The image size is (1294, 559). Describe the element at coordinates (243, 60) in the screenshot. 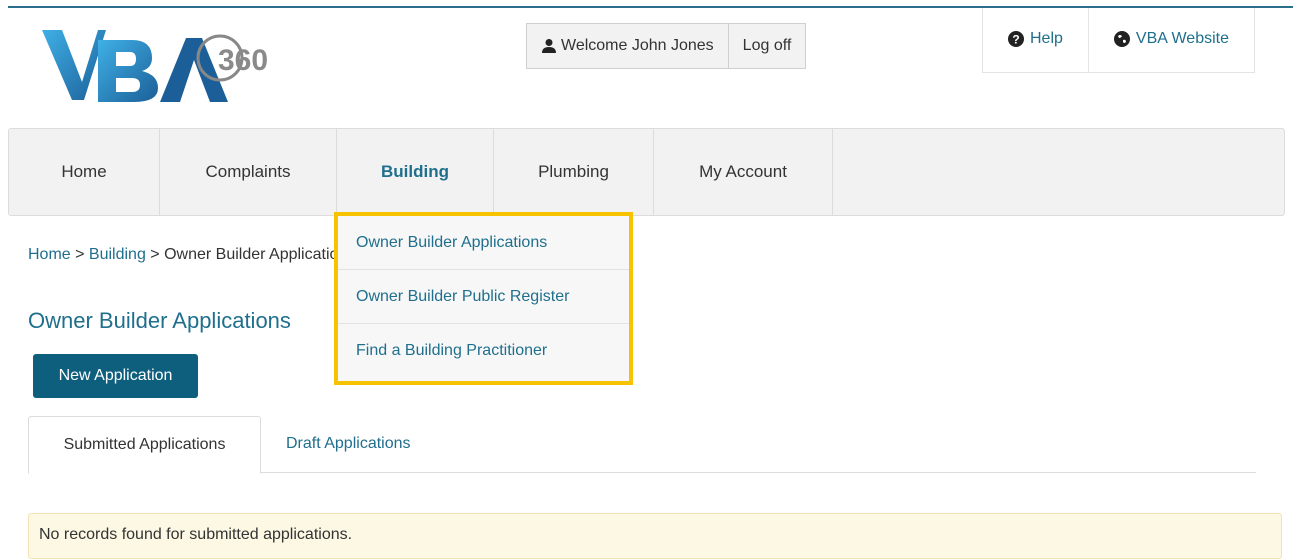

I see `logo-360-text: 360` at that location.